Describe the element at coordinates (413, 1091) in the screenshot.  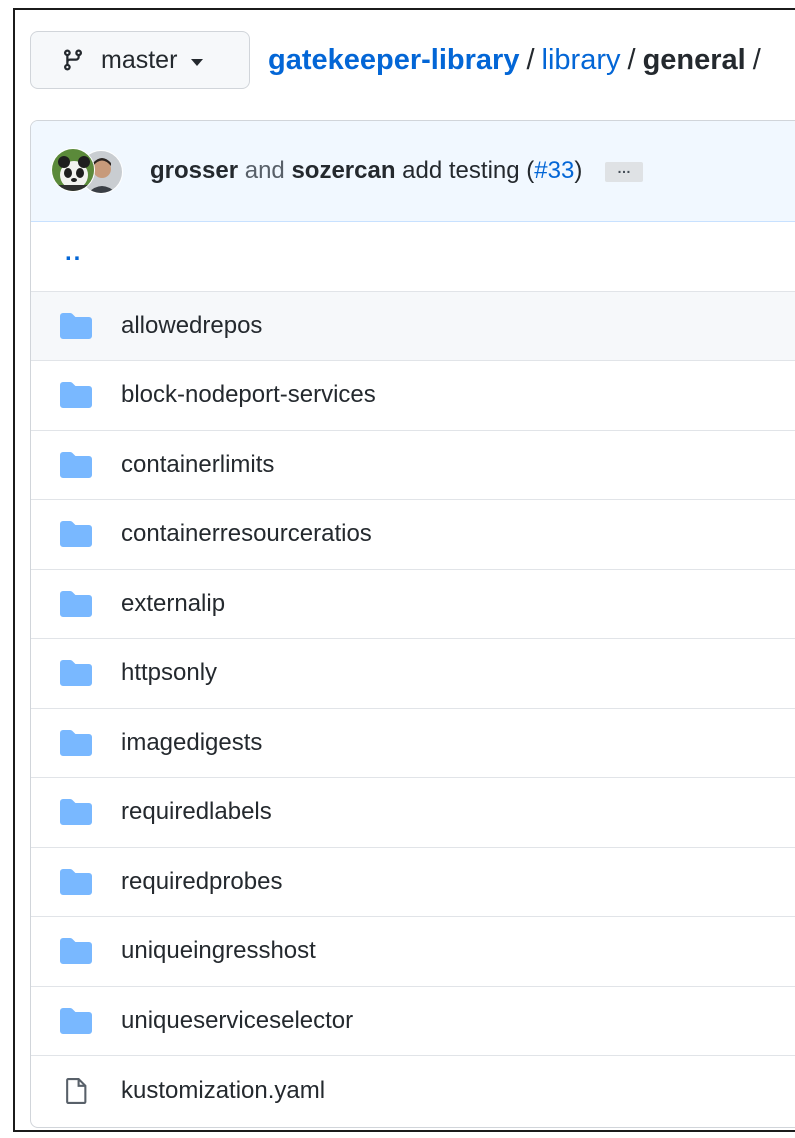
I see `file-row: kustomization.yaml` at that location.